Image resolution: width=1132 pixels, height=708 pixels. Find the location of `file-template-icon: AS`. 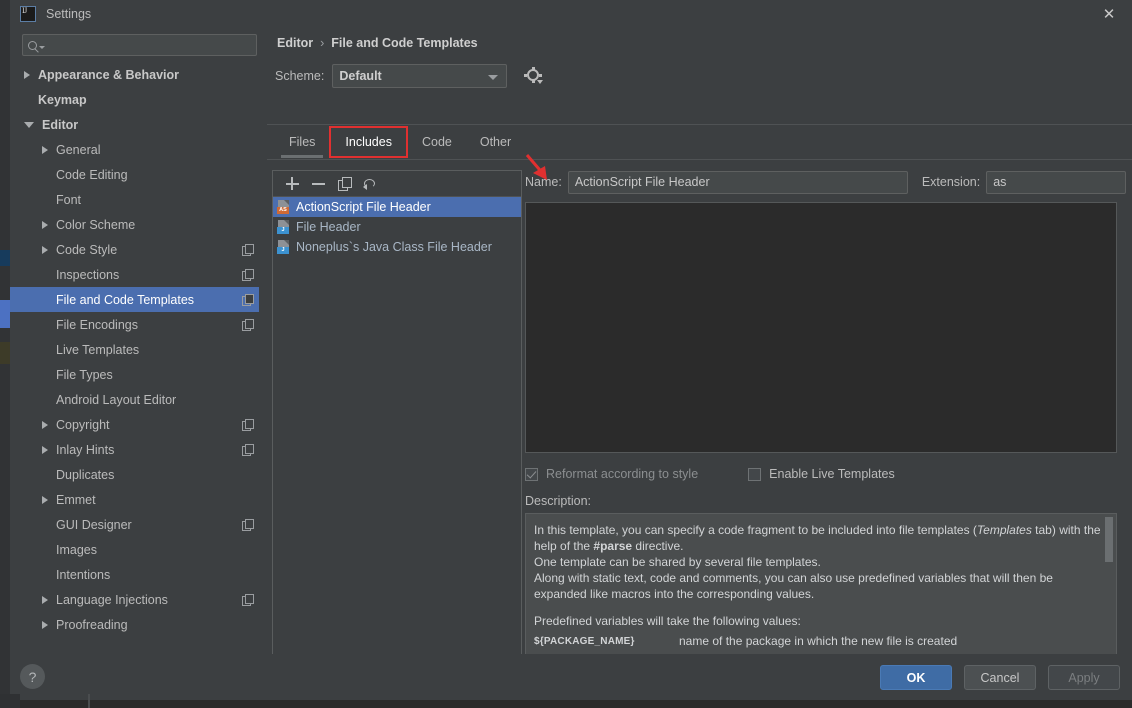

file-template-icon: AS is located at coordinates (283, 207).